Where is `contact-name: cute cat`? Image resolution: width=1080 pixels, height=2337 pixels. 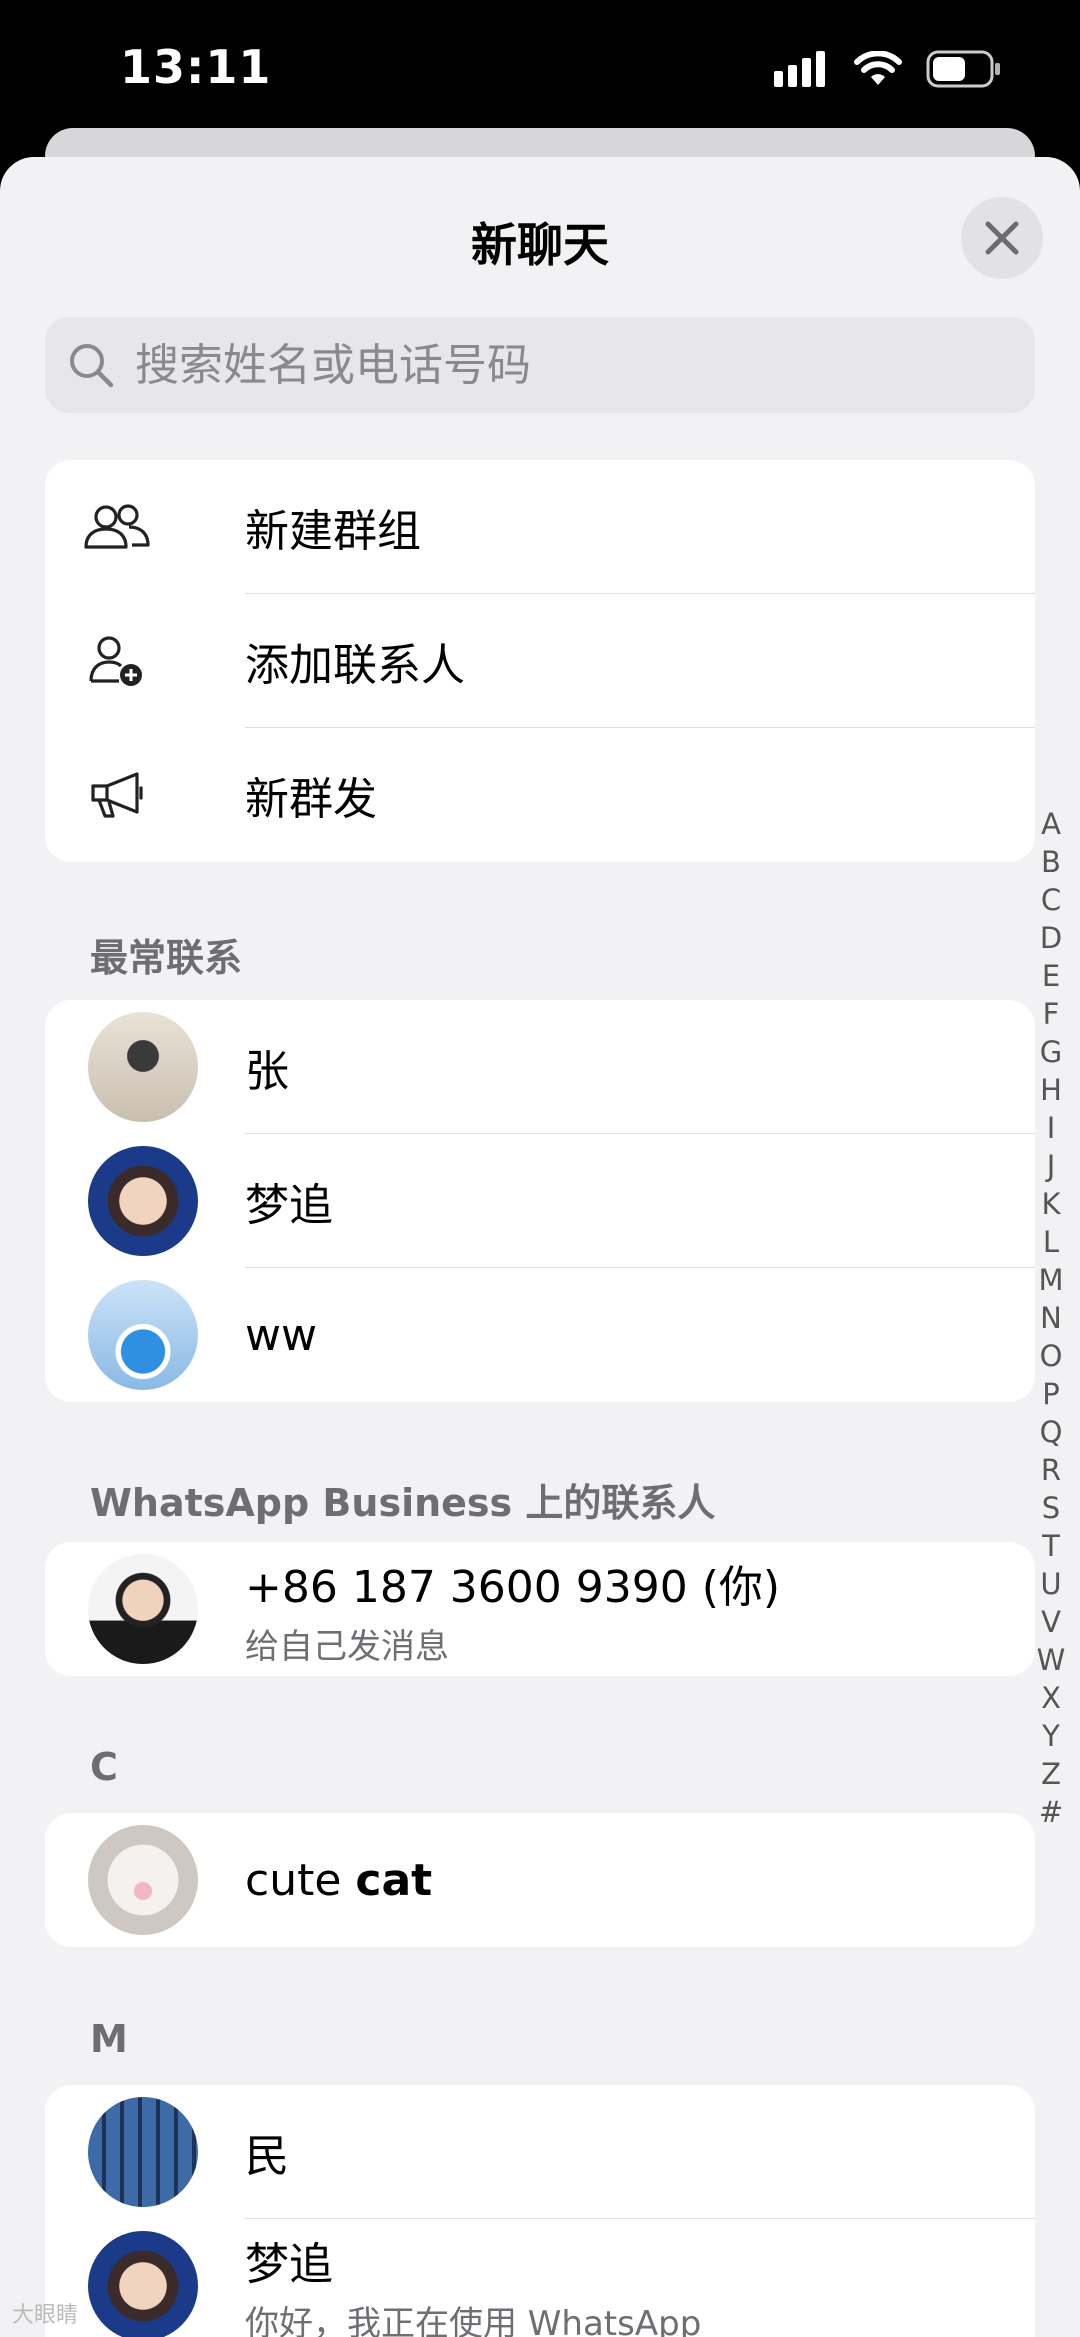
contact-name: cute cat is located at coordinates (339, 1880).